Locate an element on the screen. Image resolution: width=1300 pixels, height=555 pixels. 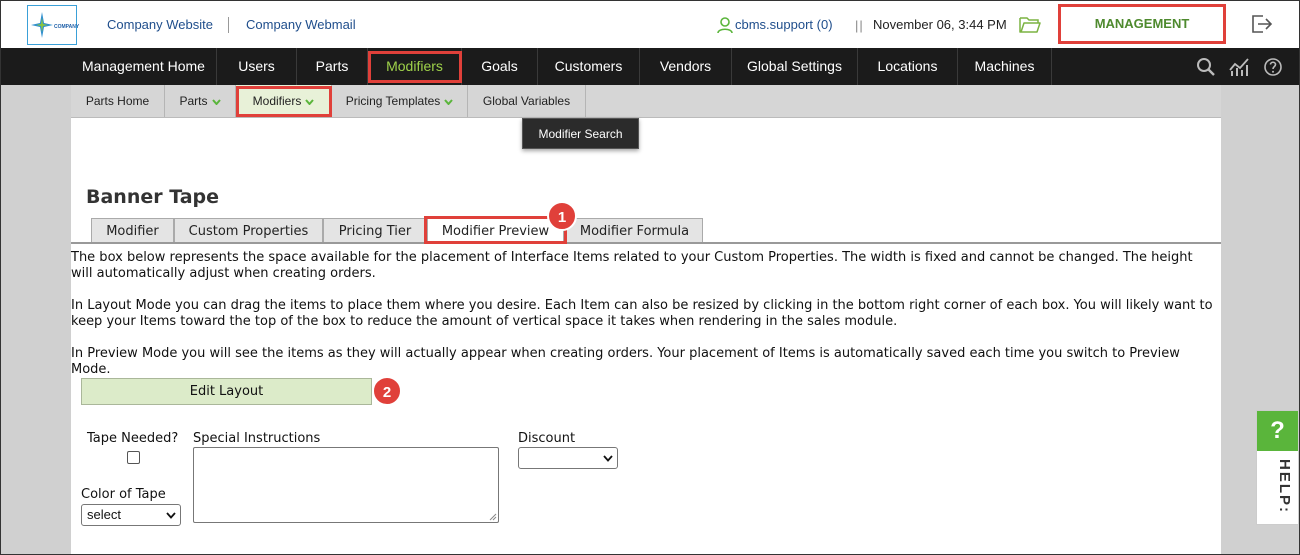
color-of-tape-select: select is located at coordinates (131, 515).